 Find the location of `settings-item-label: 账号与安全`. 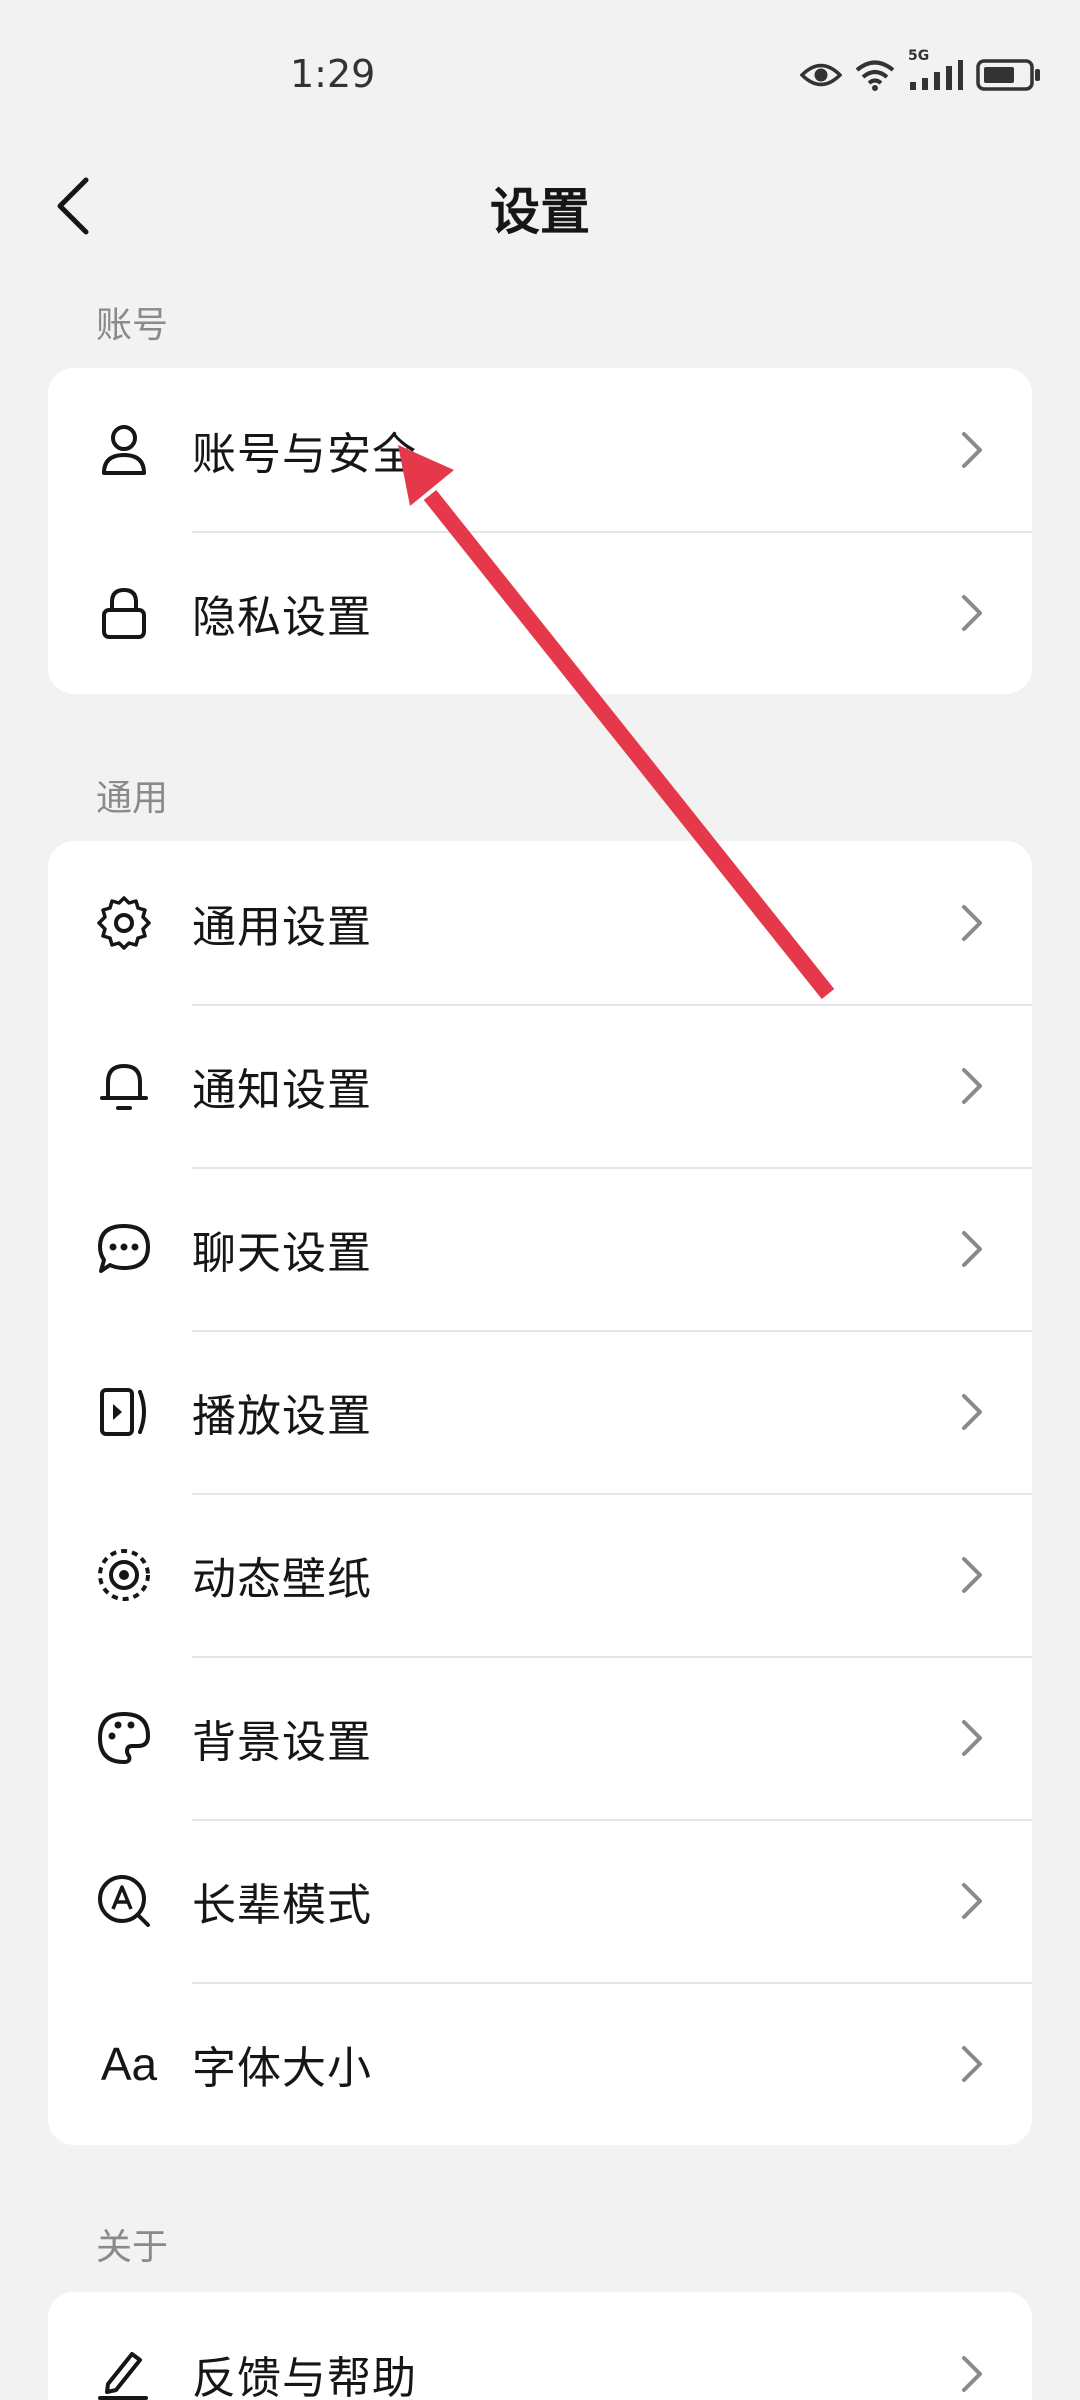

settings-item-label: 账号与安全 is located at coordinates (304, 454).